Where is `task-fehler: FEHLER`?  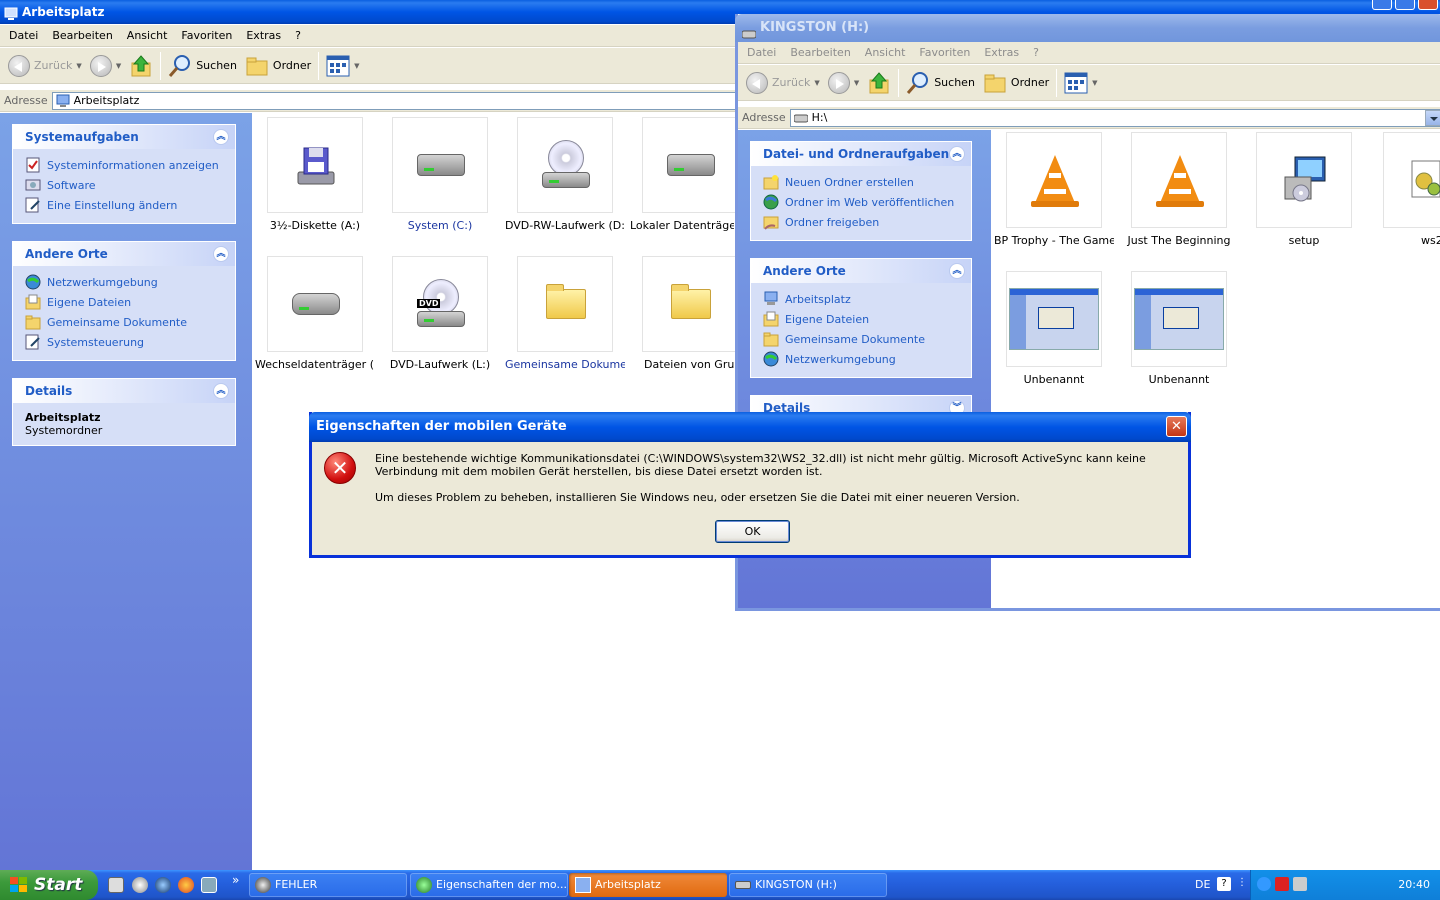 task-fehler: FEHLER is located at coordinates (328, 885).